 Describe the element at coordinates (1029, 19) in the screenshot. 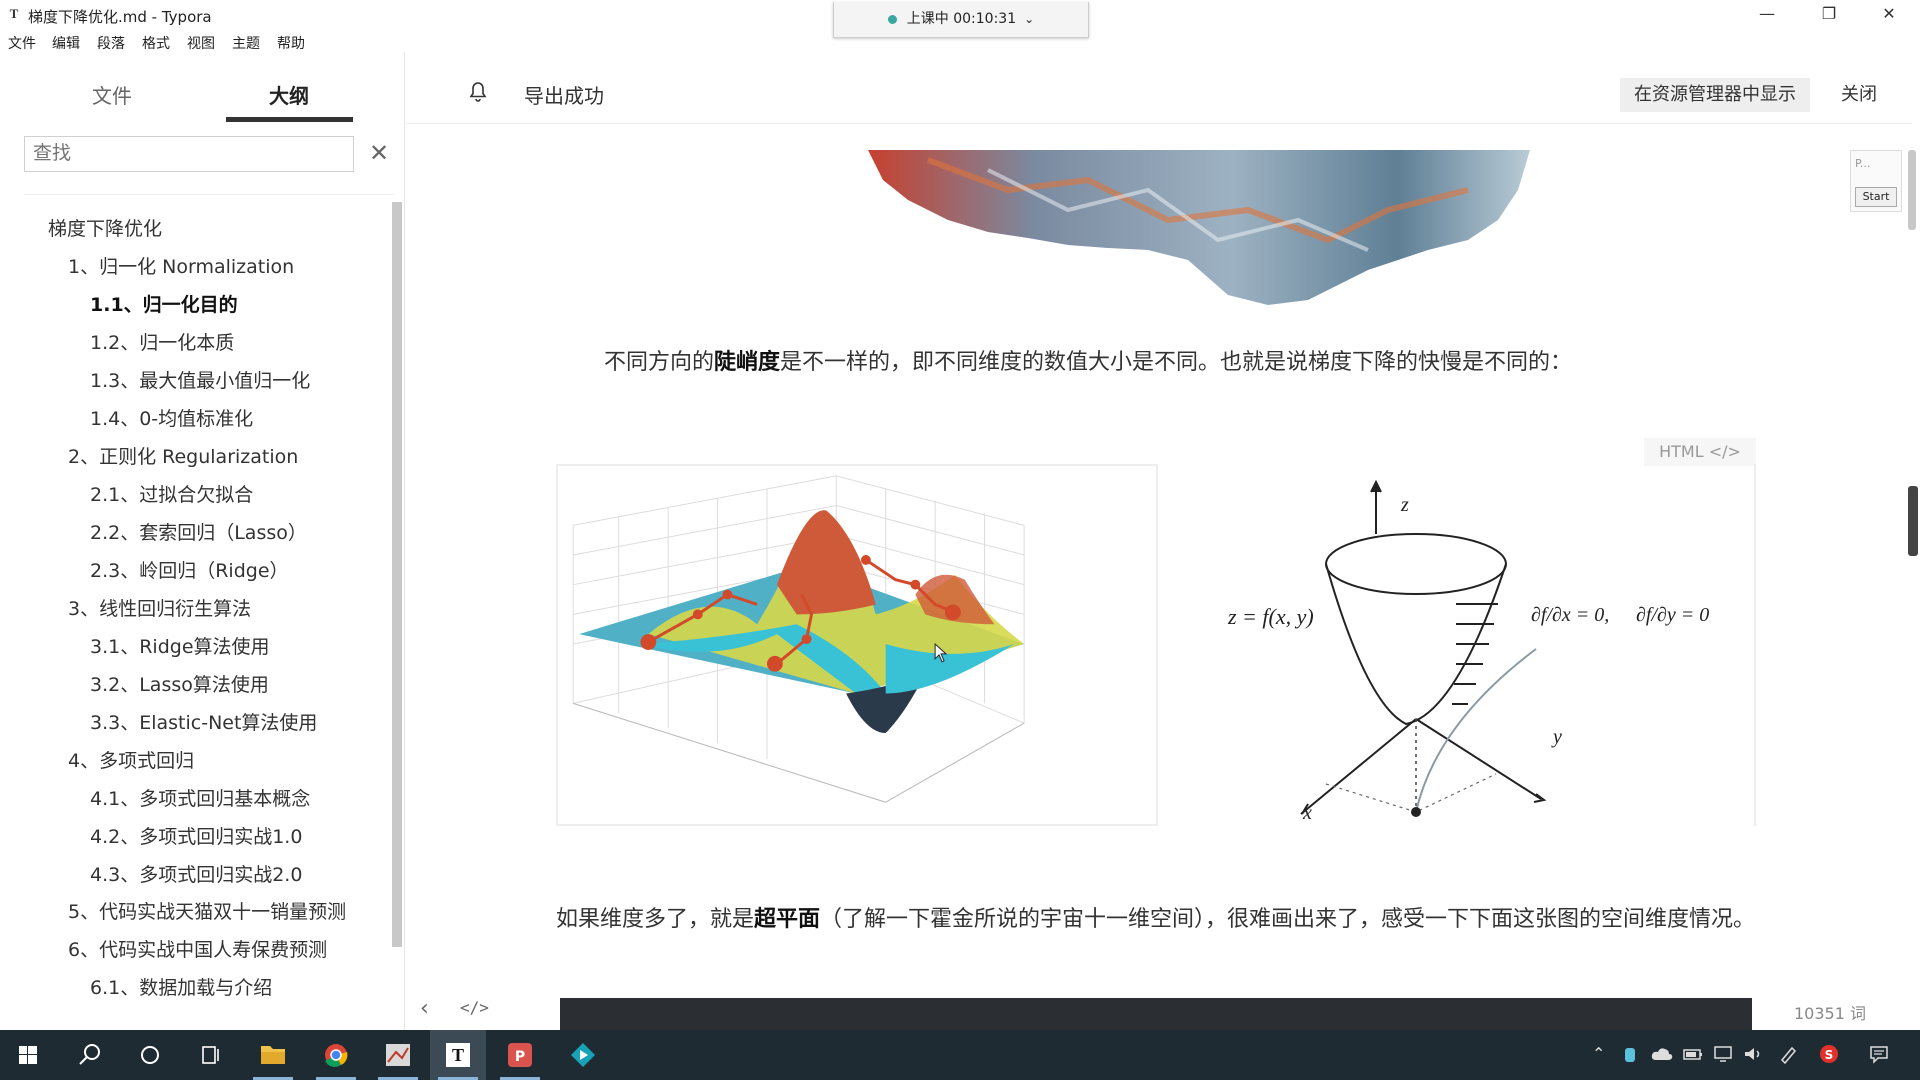

I see `chevron-down-icon: ⌄` at that location.